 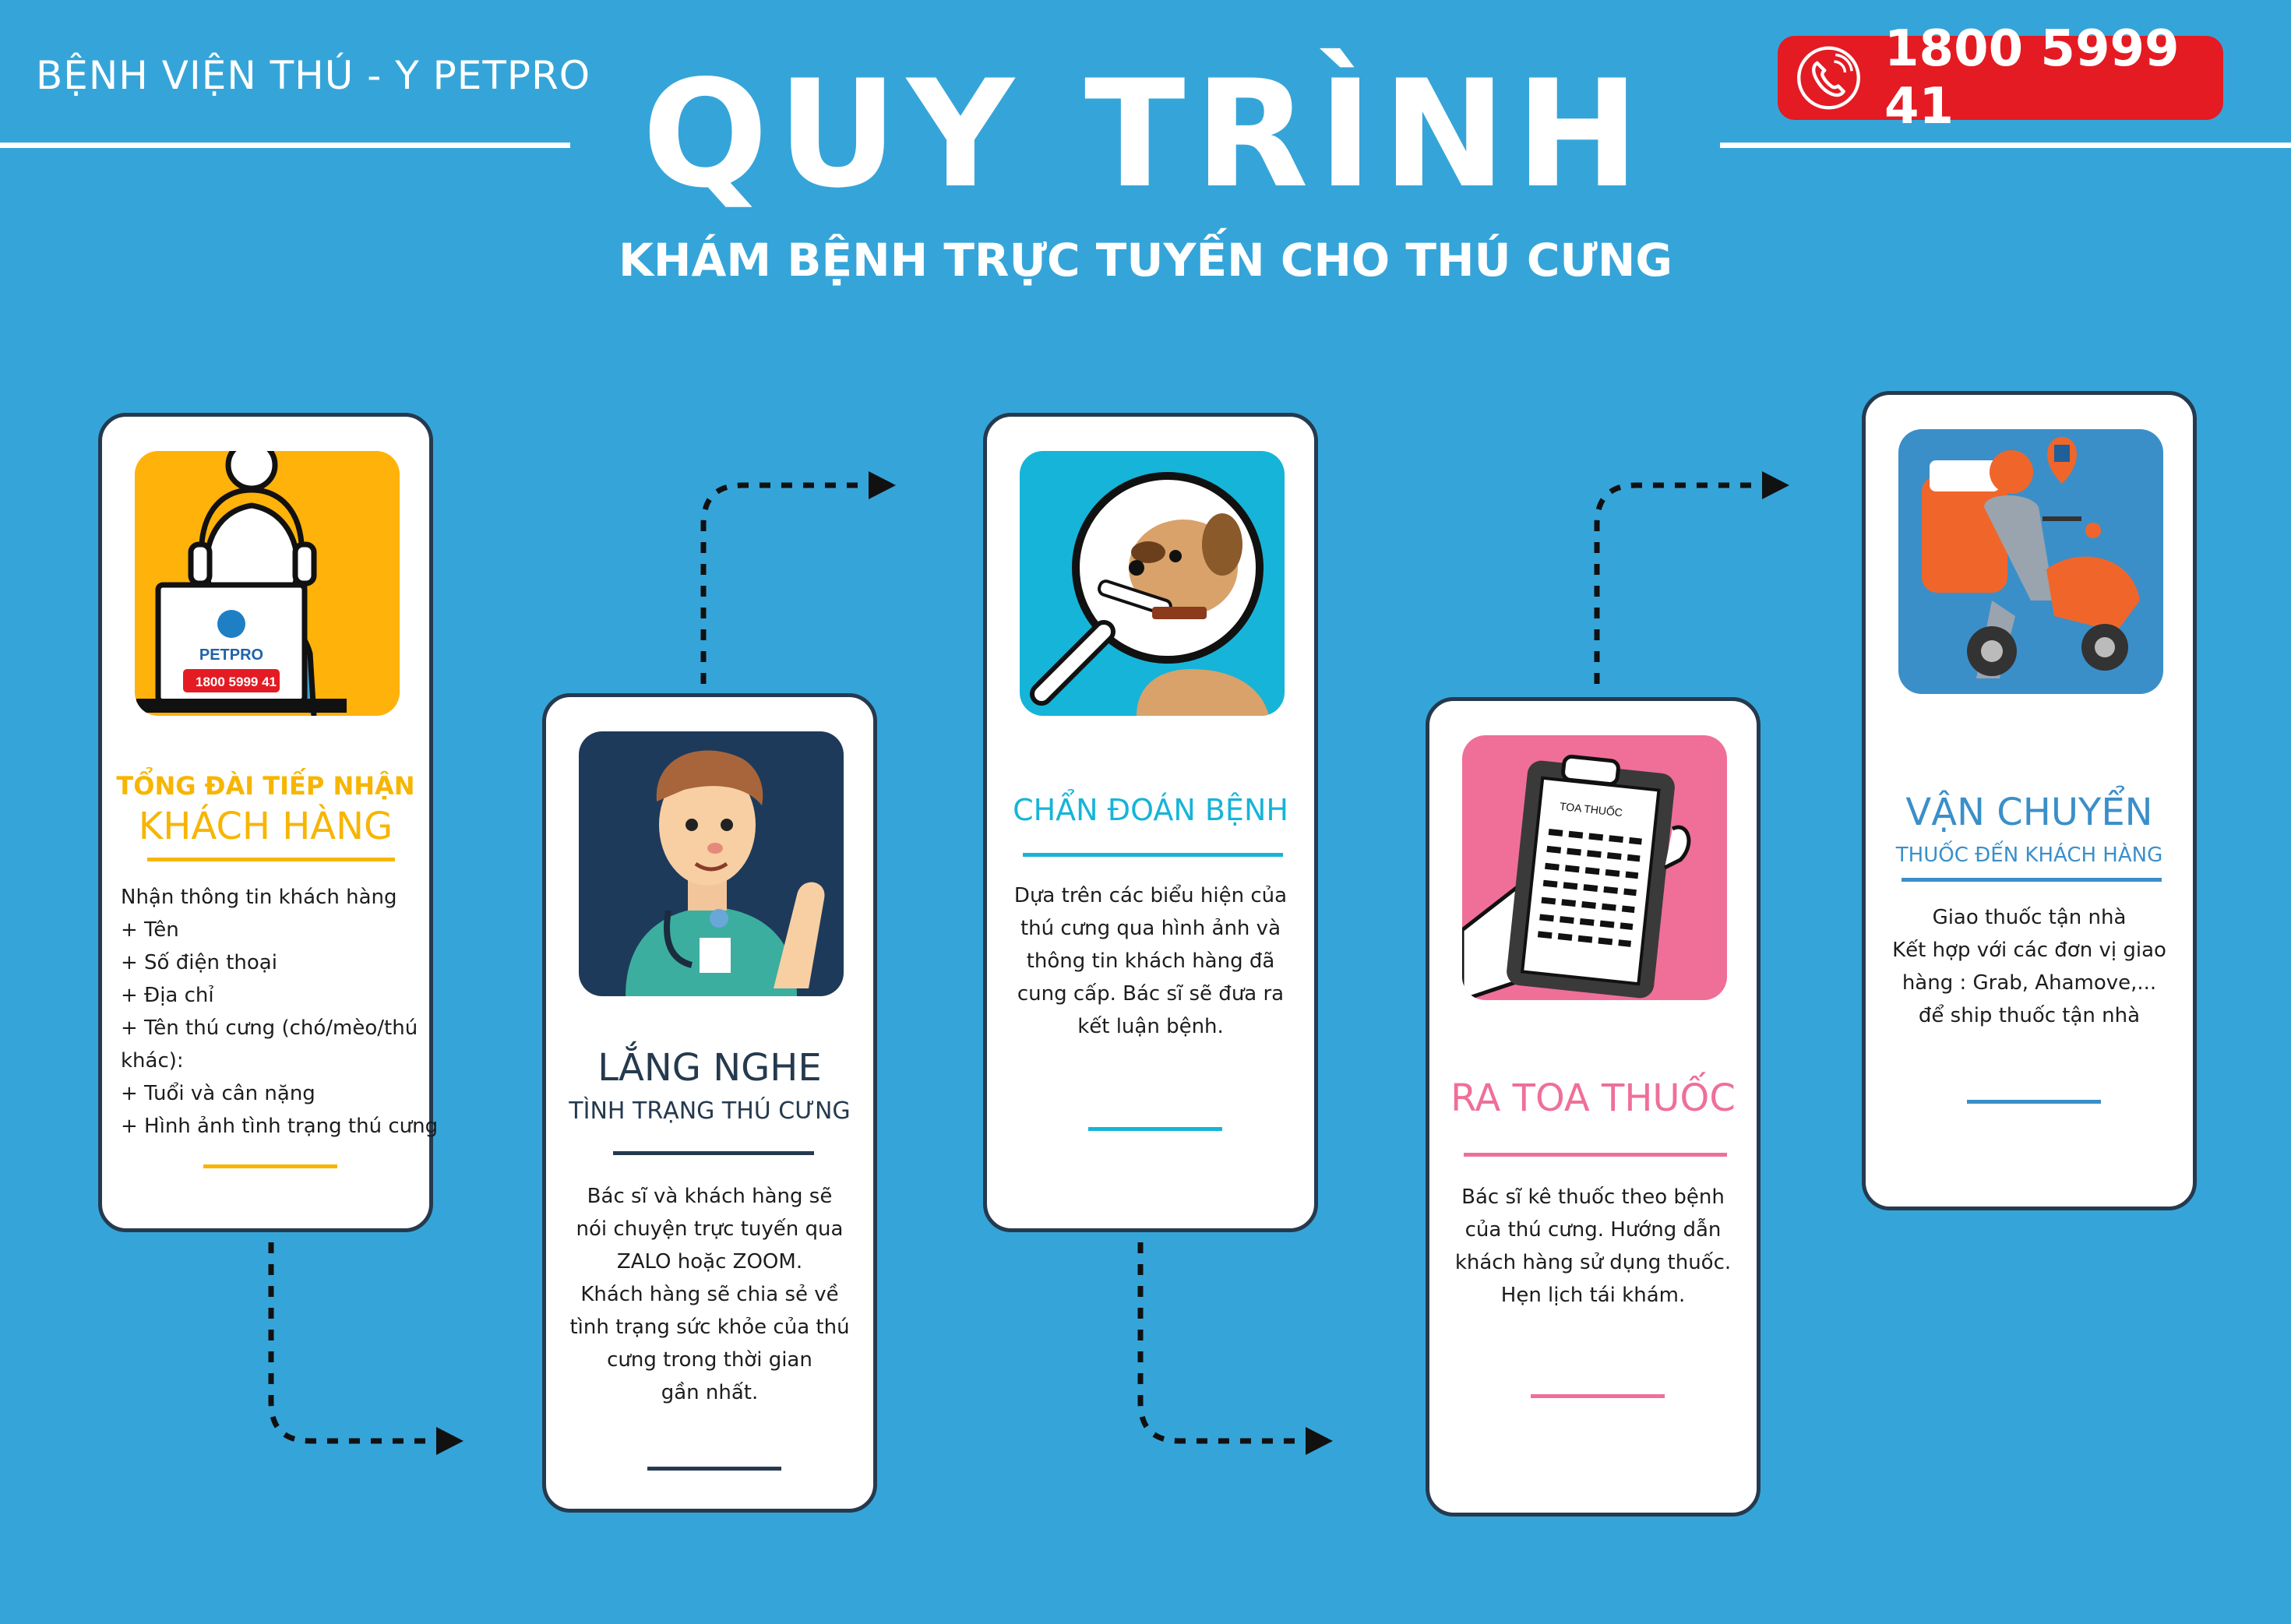 What do you see at coordinates (2029, 917) in the screenshot?
I see `step-5-body-line: Giao thuốc tận nhà` at bounding box center [2029, 917].